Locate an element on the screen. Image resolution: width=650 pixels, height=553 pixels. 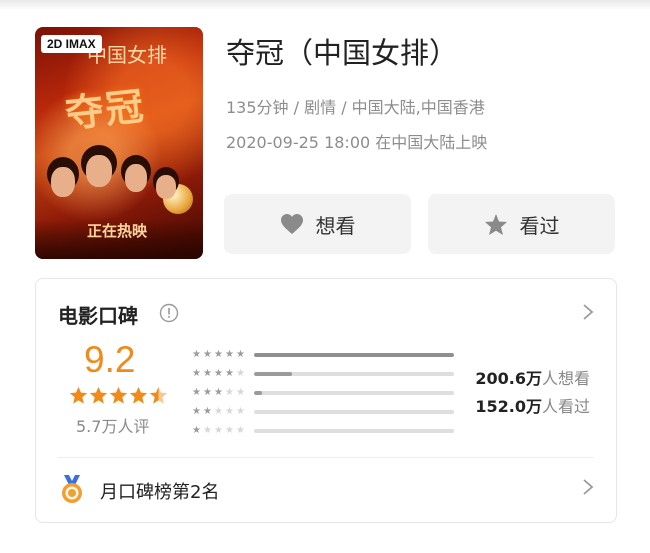
want-count: 200.6万 is located at coordinates (508, 378).